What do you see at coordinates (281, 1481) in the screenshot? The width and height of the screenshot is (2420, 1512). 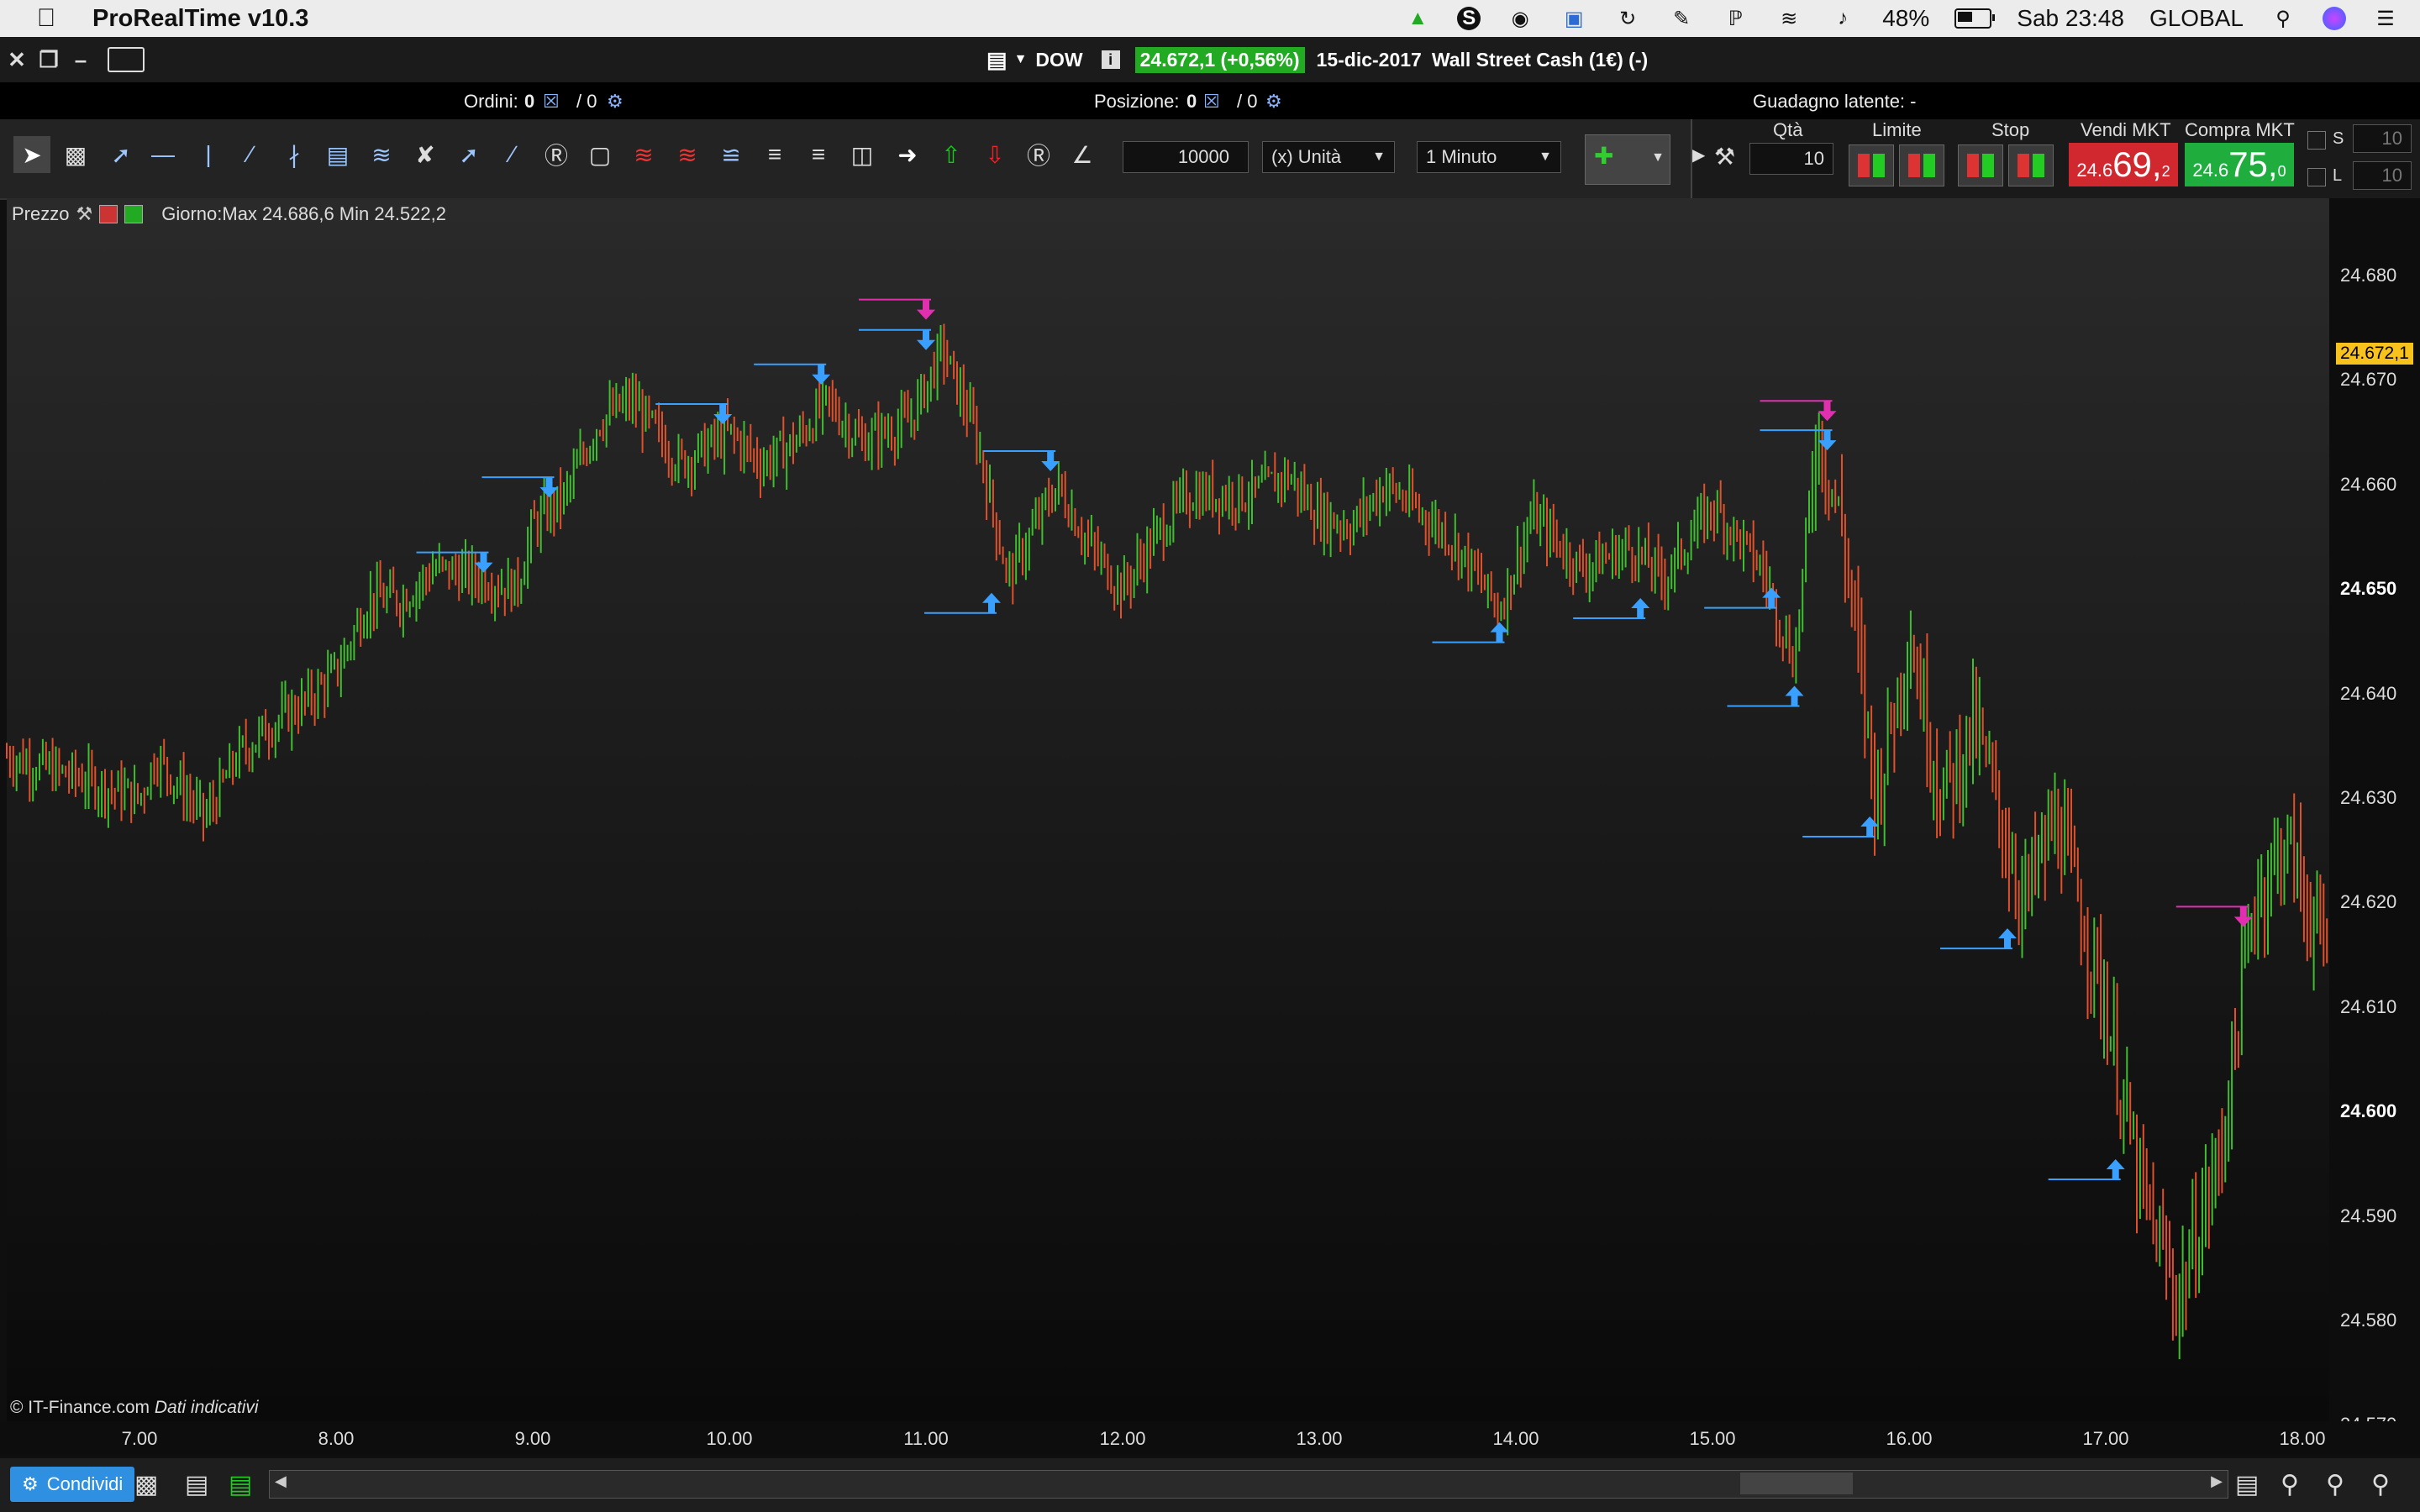 I see `scroll-left-icon: ◀` at bounding box center [281, 1481].